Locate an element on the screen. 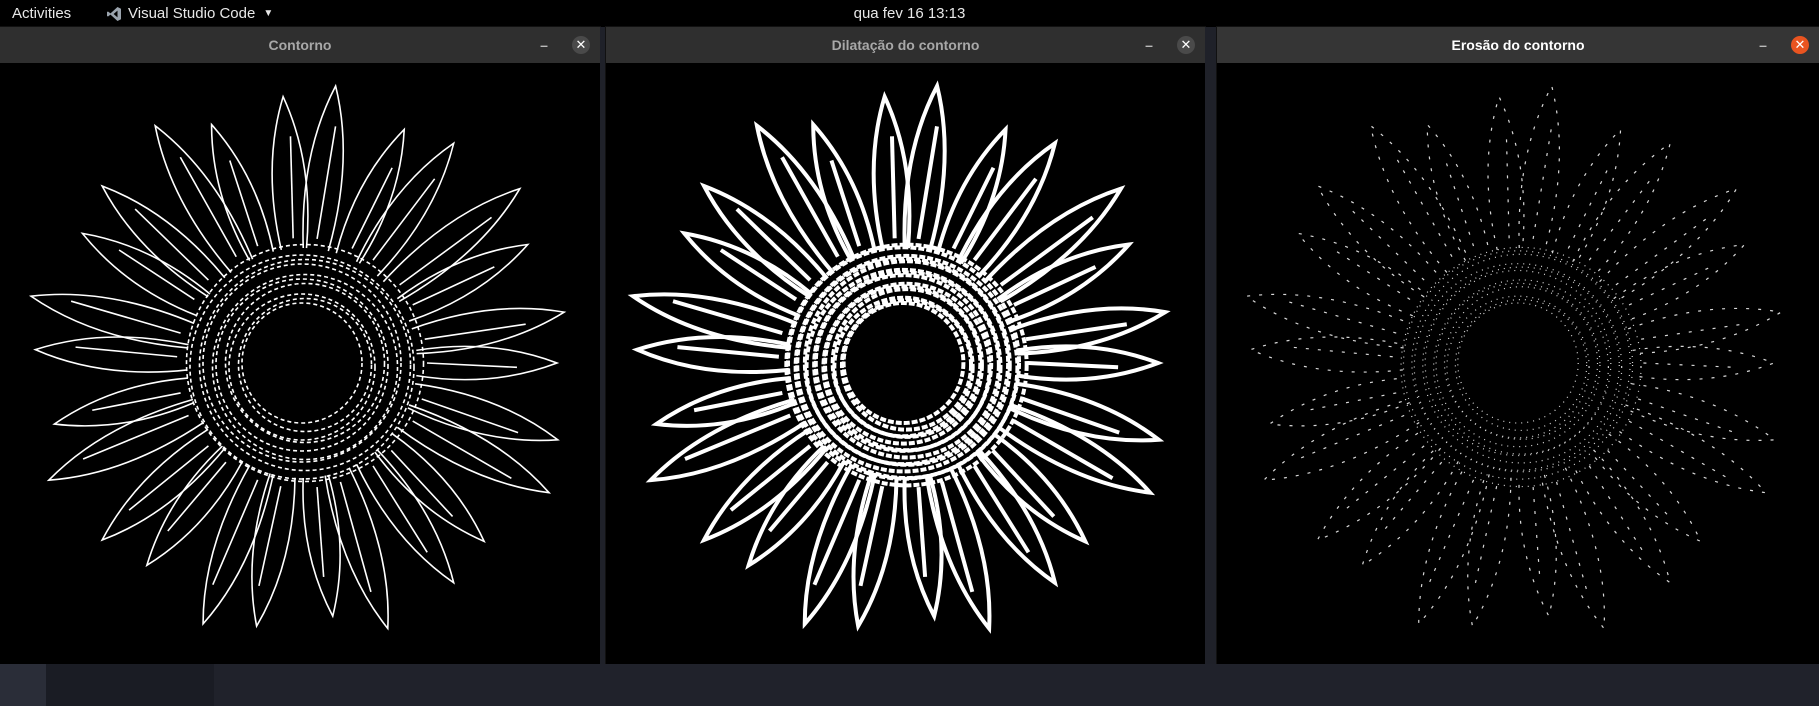  window-titlebar: Erosão do contorno – ✕ is located at coordinates (1518, 45).